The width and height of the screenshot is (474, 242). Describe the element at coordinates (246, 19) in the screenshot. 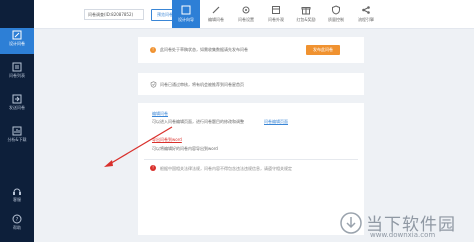

I see `tab-label: 问卷设置` at that location.